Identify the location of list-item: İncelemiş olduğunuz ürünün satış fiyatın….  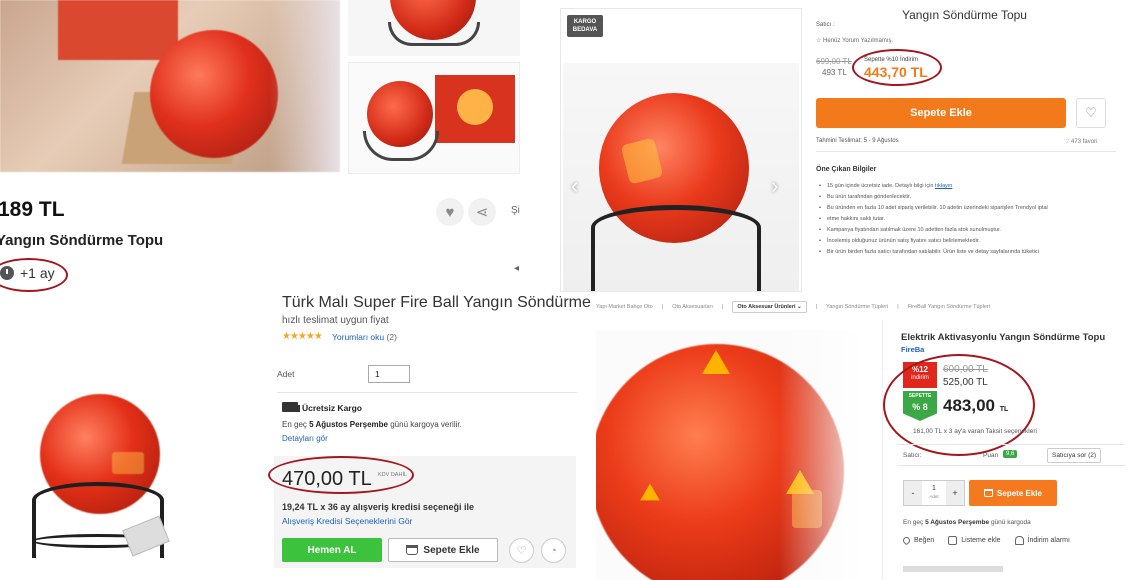
(968, 241).